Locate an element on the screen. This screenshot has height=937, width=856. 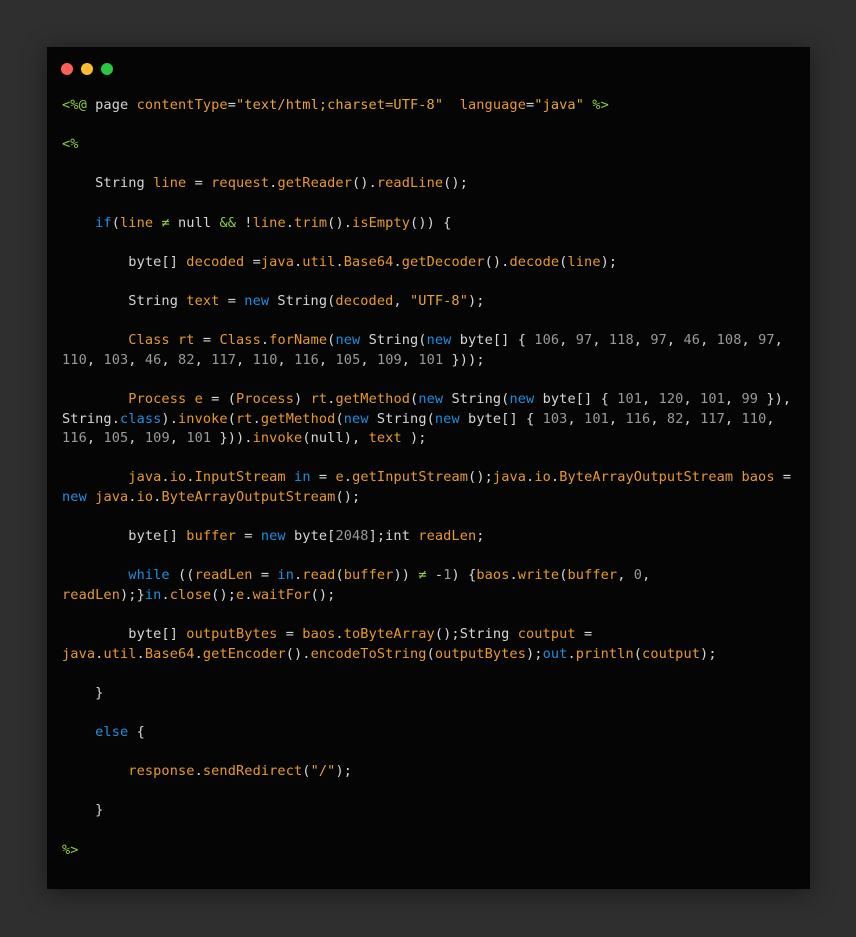
code-token: String( is located at coordinates (393, 340).